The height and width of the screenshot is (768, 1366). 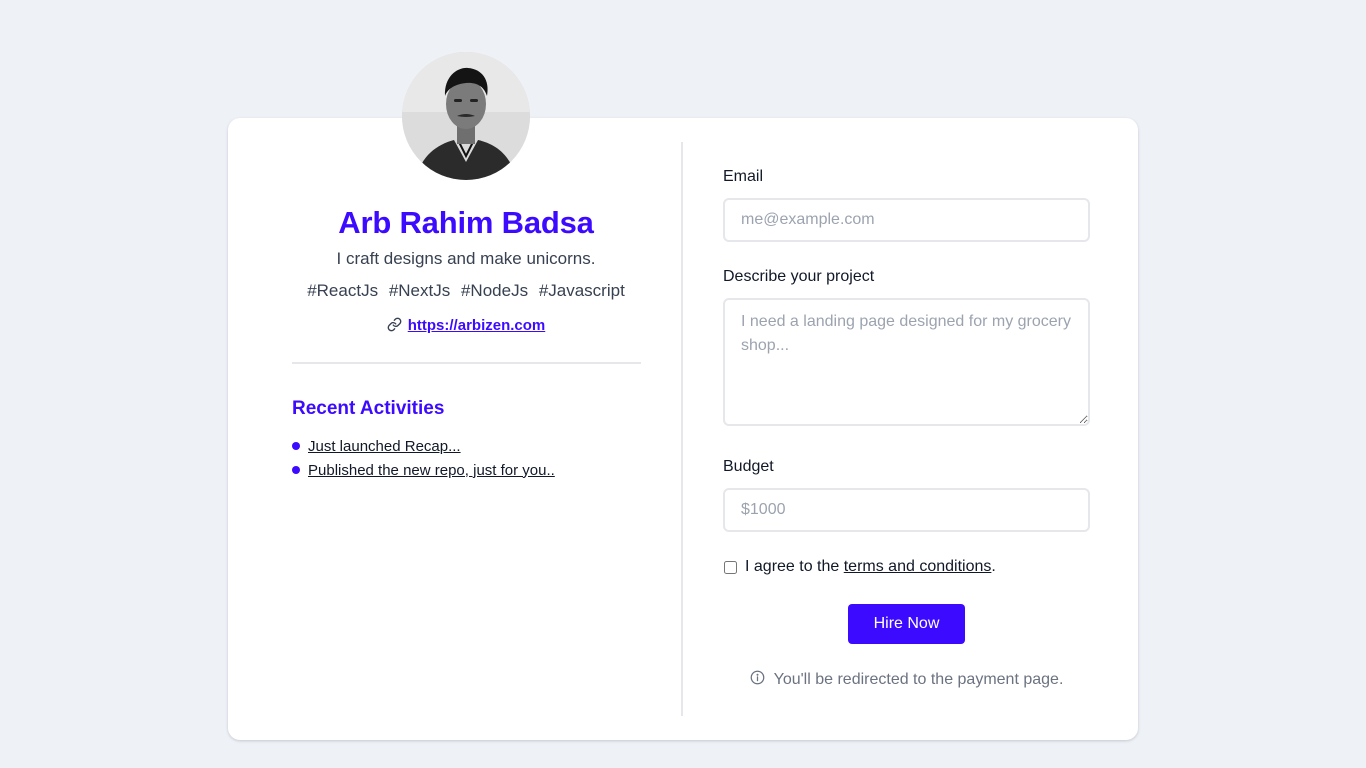 I want to click on project-label: Describe your project, so click(x=799, y=276).